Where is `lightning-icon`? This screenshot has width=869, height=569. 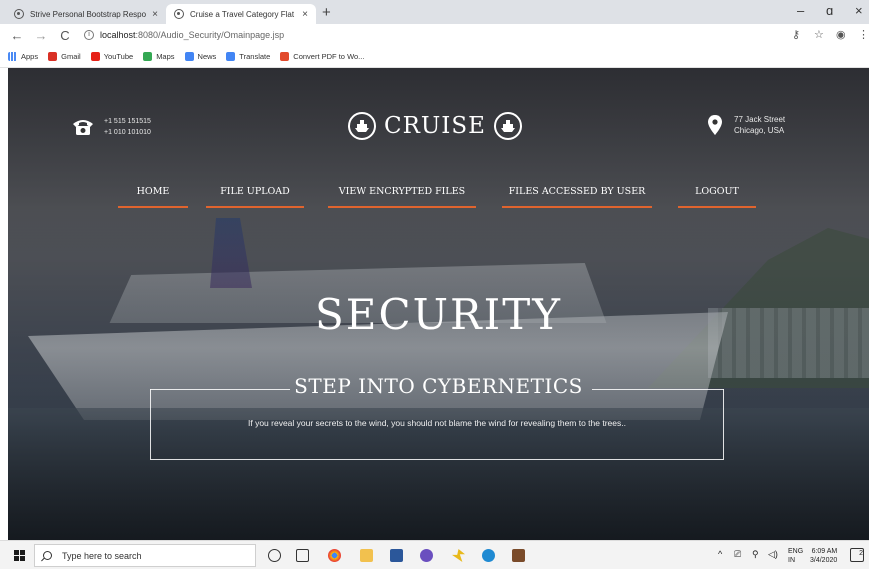 lightning-icon is located at coordinates (458, 555).